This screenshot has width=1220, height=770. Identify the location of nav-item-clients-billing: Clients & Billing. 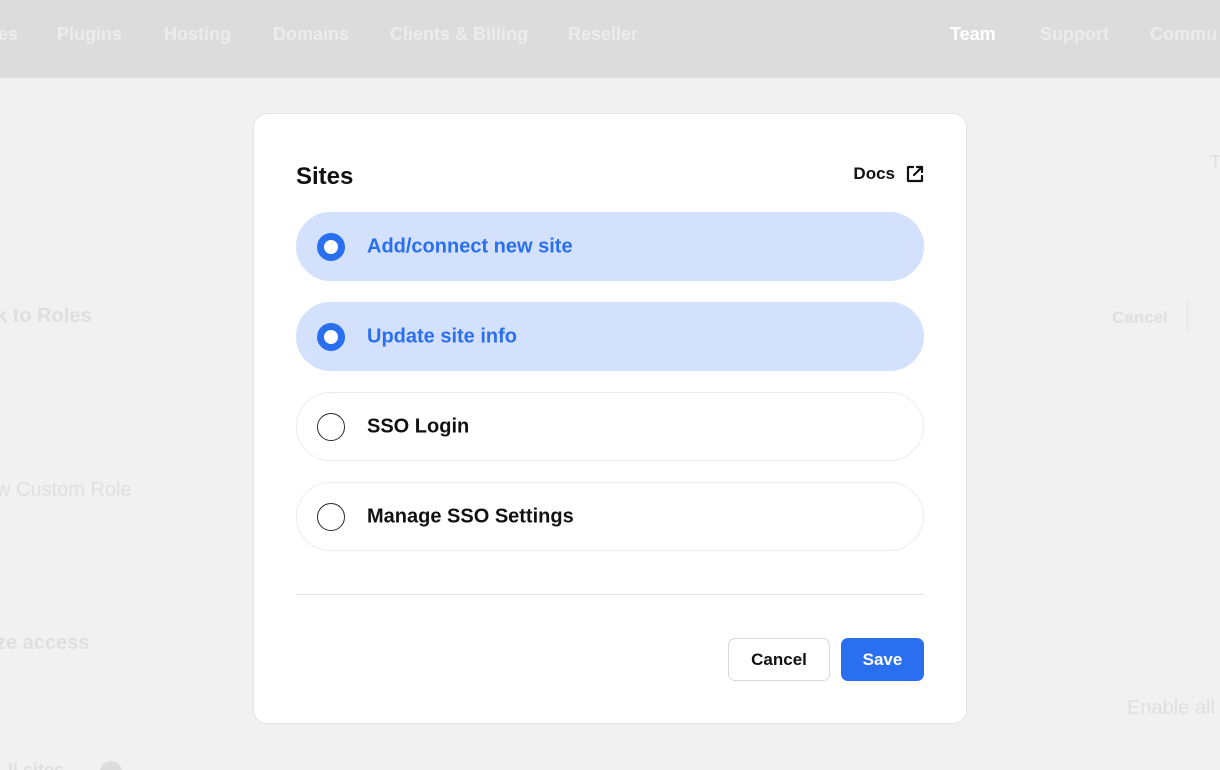
(459, 34).